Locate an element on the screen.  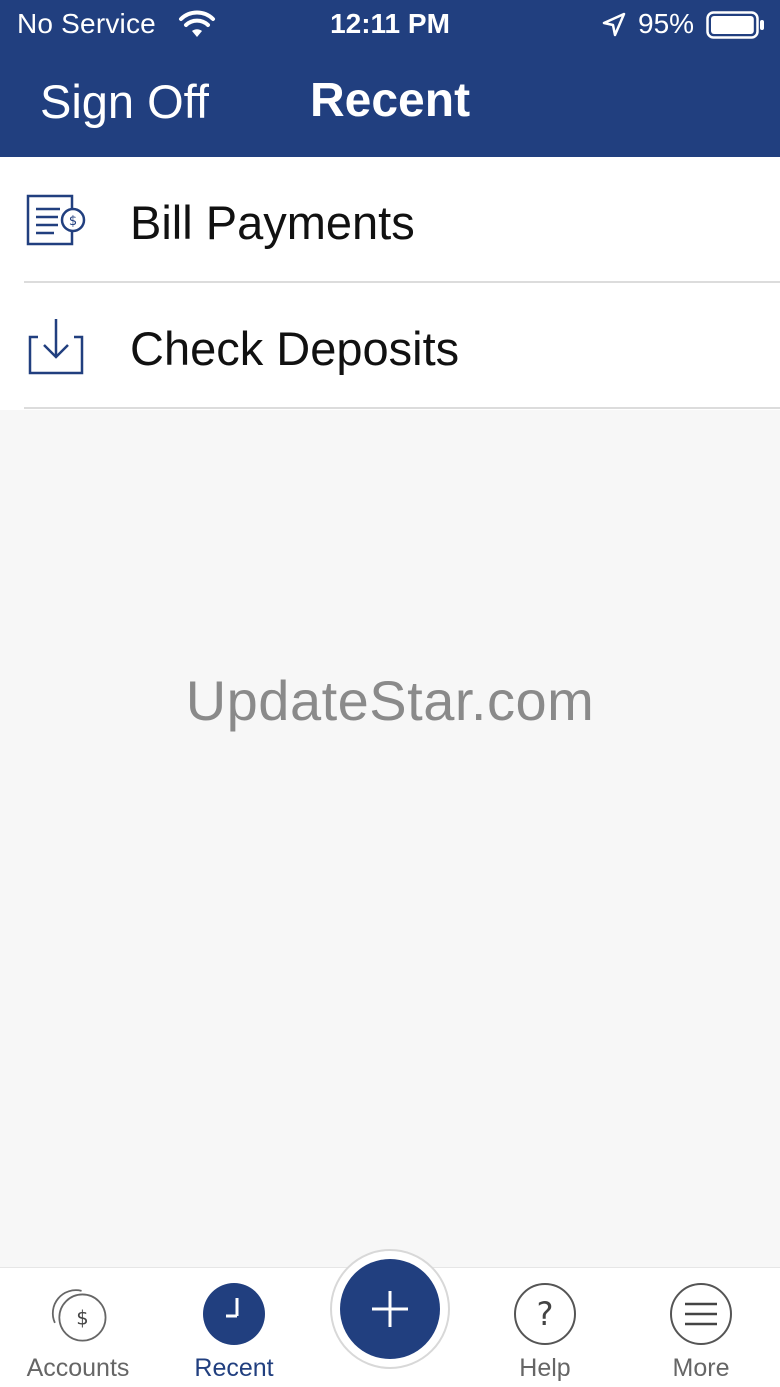
list-item-bill-payments: $ Bill Payments is located at coordinates (390, 220).